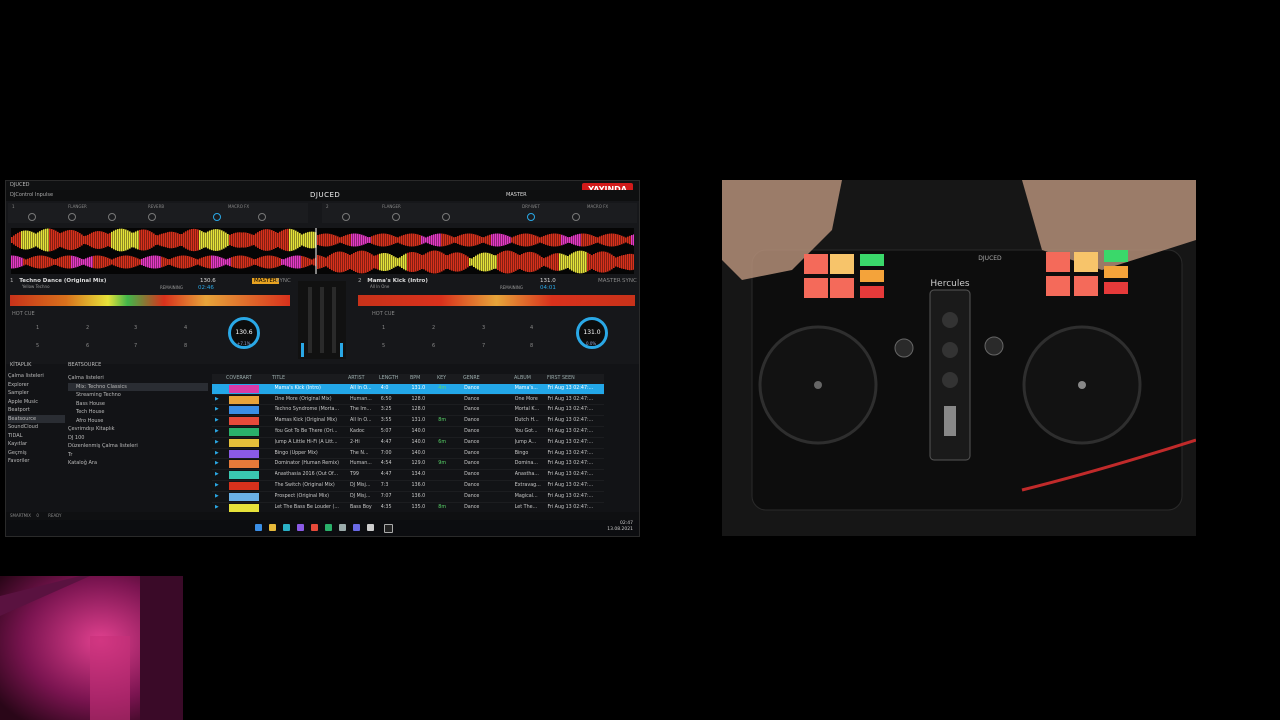 The width and height of the screenshot is (1280, 720). What do you see at coordinates (488, 379) in the screenshot?
I see `col-header-genre: GENRE` at bounding box center [488, 379].